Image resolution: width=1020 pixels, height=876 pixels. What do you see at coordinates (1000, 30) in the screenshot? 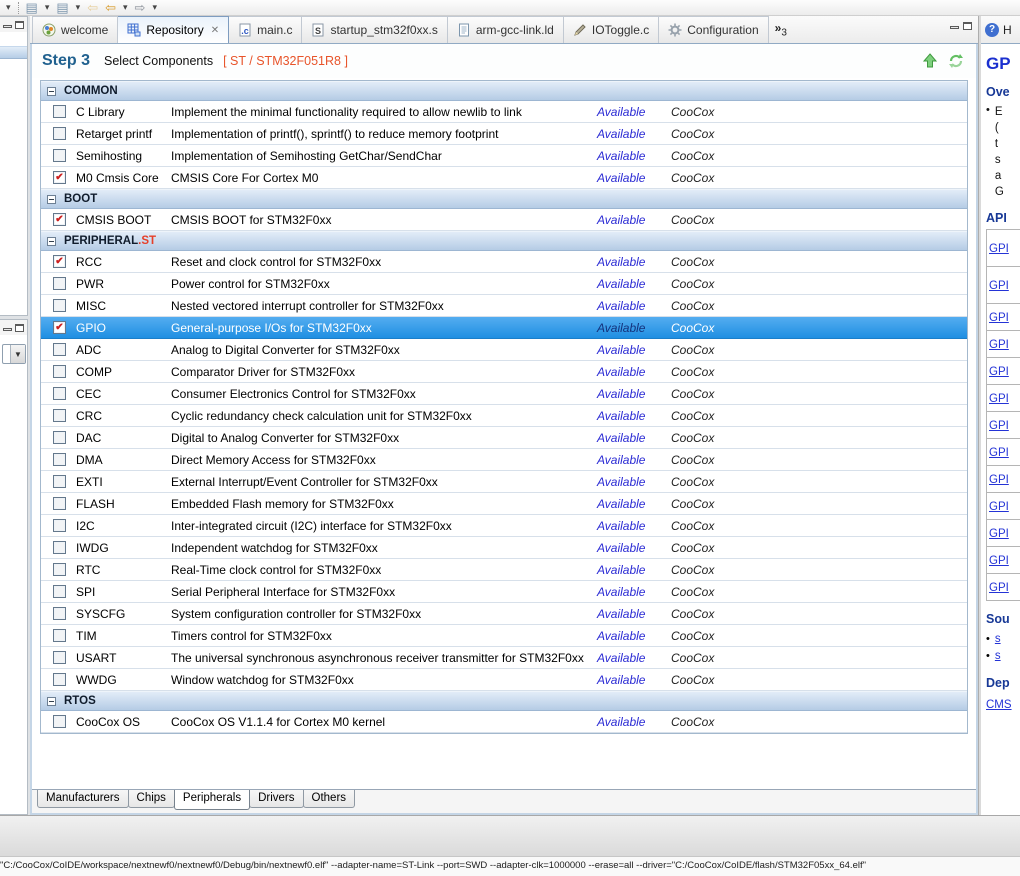
I see `help-tab: ? H` at bounding box center [1000, 30].